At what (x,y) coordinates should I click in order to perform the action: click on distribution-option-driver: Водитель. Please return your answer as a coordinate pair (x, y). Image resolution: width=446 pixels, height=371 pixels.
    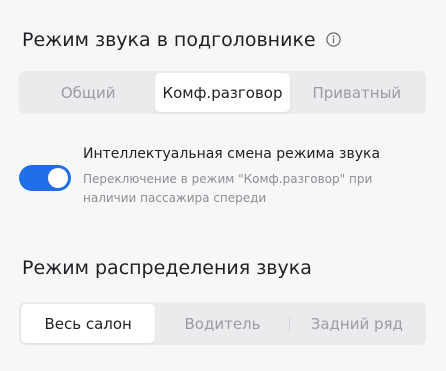
    Looking at the image, I should click on (222, 323).